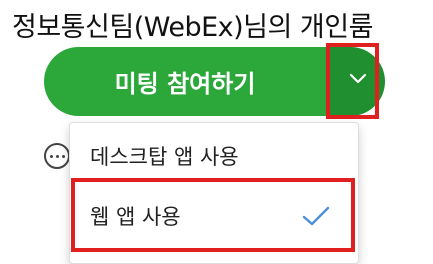 The height and width of the screenshot is (264, 433). What do you see at coordinates (192, 27) in the screenshot?
I see `room-title: 정보통신팀(WebEx)님의 개인룸` at bounding box center [192, 27].